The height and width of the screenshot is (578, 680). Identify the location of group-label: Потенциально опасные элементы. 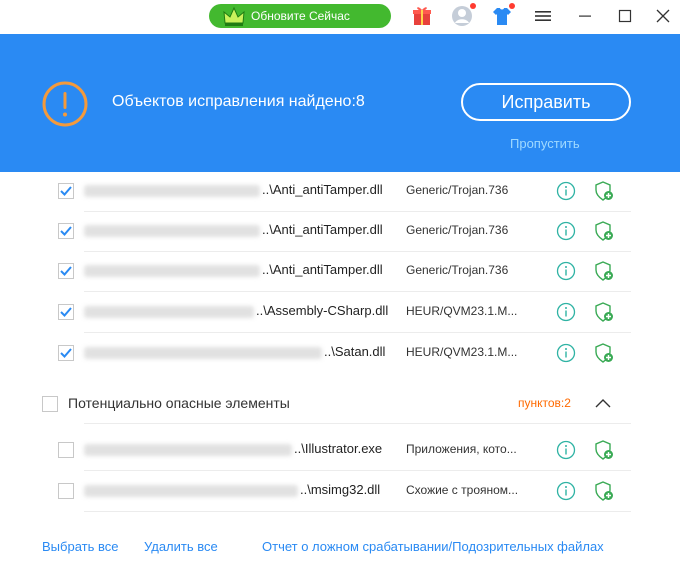
(179, 403).